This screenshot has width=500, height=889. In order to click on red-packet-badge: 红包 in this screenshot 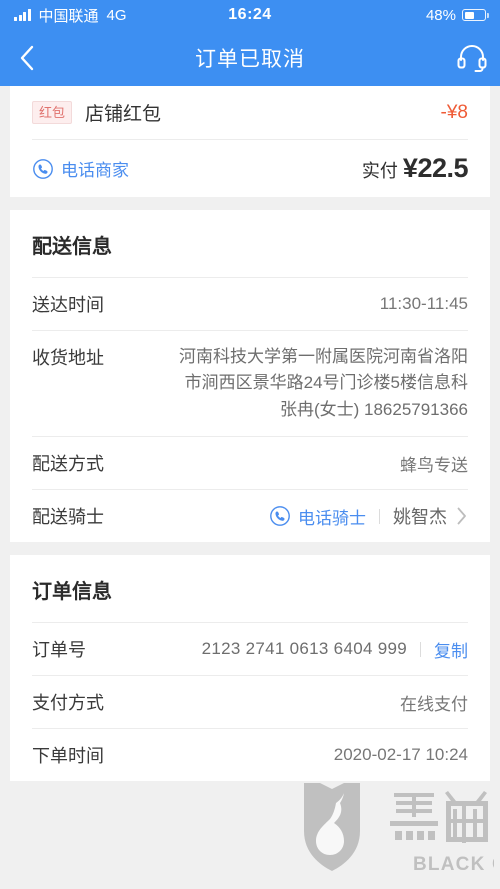, I will do `click(52, 112)`.